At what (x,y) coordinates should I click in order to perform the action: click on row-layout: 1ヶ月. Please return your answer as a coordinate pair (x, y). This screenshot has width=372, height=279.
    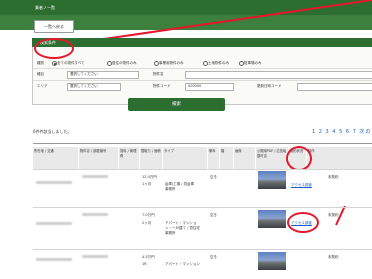
    Looking at the image, I should click on (147, 184).